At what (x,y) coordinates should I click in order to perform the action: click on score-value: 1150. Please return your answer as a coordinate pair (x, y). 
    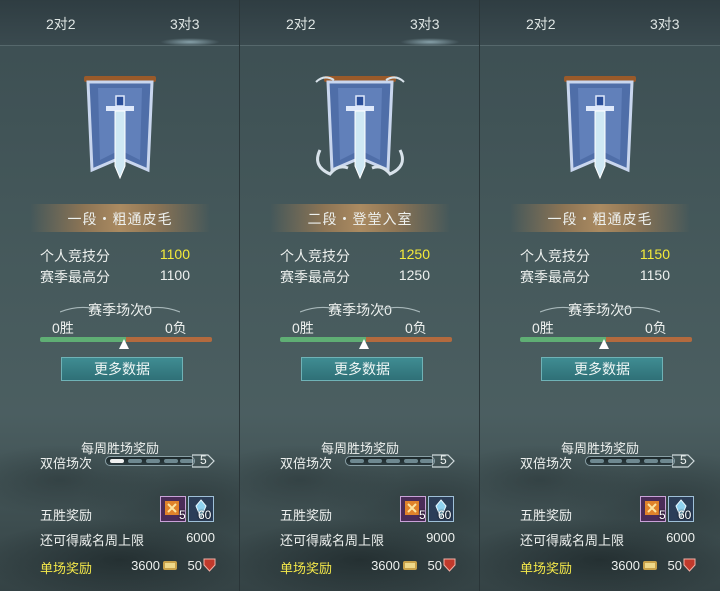
    Looking at the image, I should click on (654, 254).